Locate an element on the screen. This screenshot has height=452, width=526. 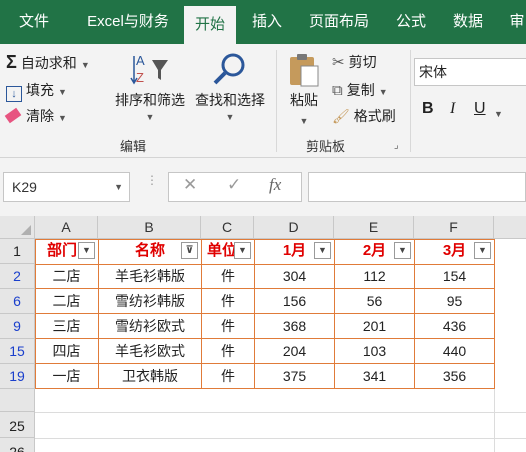
sort-filter-button: A Z 排序和筛选 ▼ is located at coordinates (150, 92).